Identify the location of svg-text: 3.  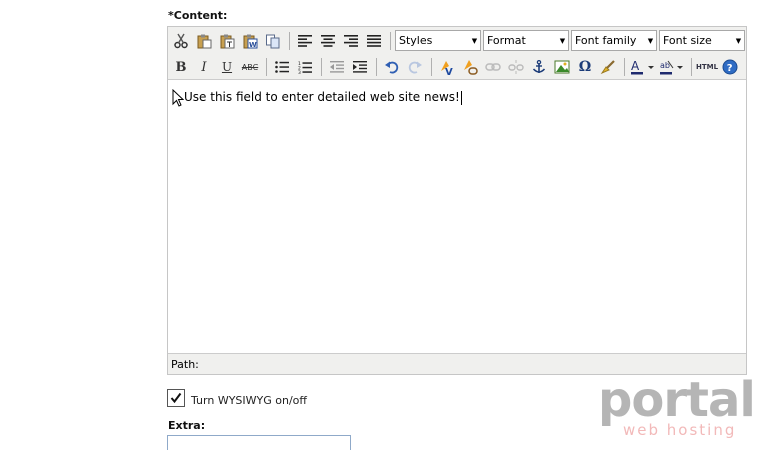
(299, 72).